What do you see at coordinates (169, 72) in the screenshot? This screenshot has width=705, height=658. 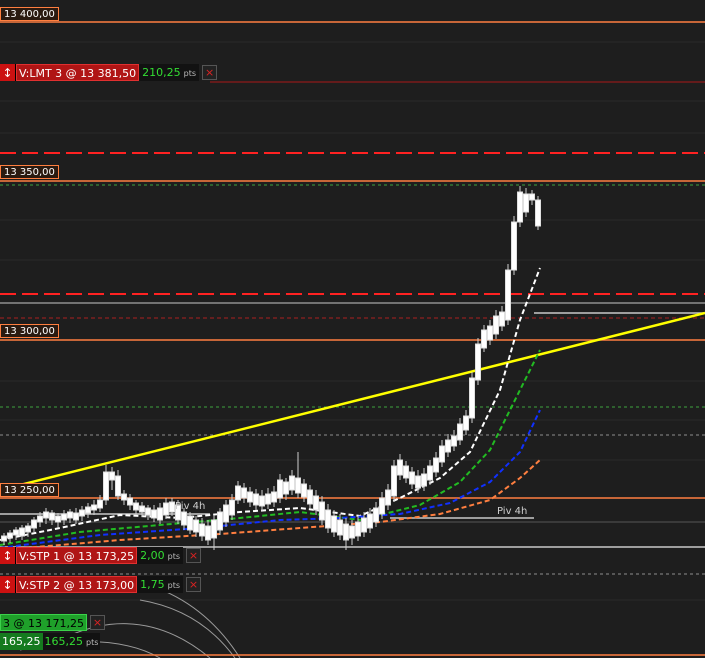 I see `order-points: 210,25 pts` at bounding box center [169, 72].